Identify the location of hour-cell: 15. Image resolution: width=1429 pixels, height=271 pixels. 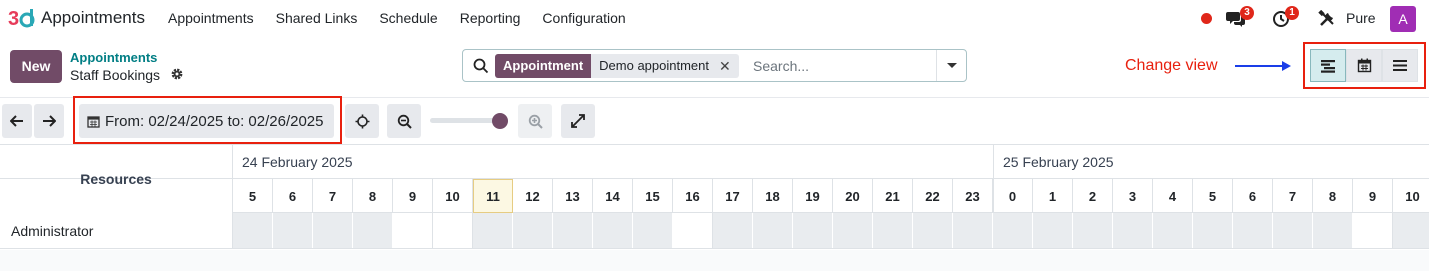
(653, 196).